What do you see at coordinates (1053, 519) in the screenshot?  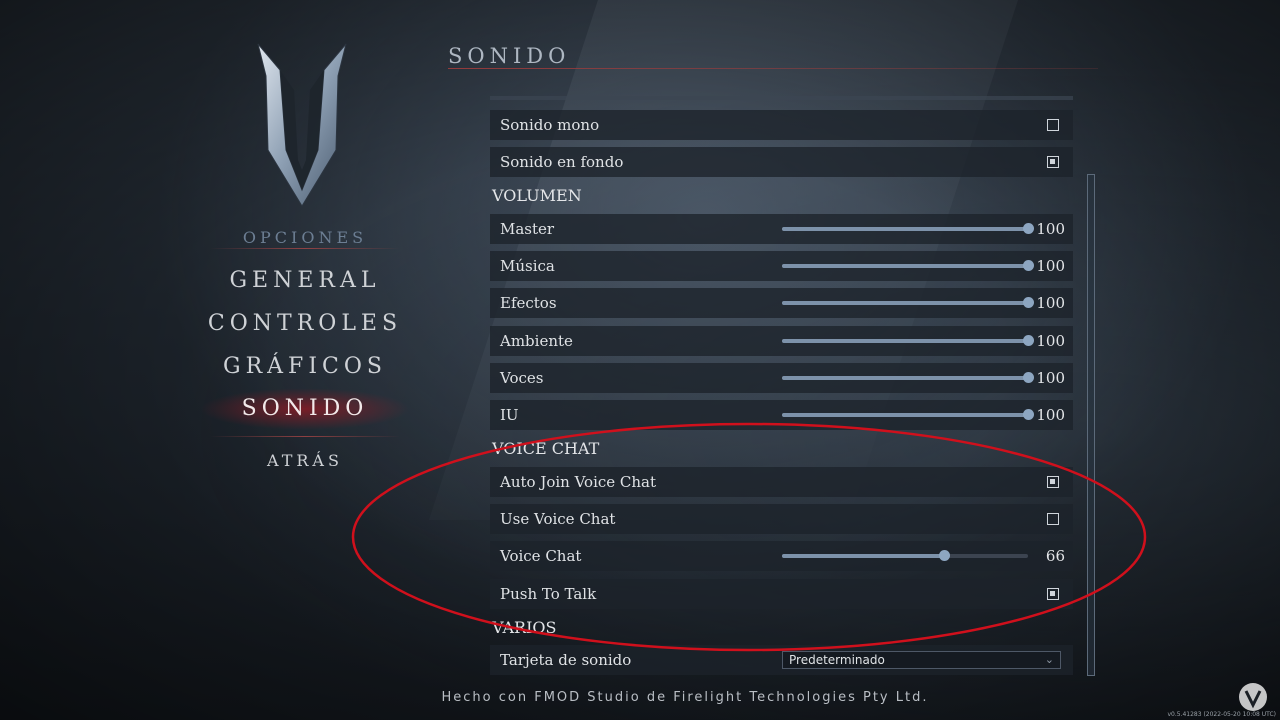 I see `use-voice-chat-checkbox` at bounding box center [1053, 519].